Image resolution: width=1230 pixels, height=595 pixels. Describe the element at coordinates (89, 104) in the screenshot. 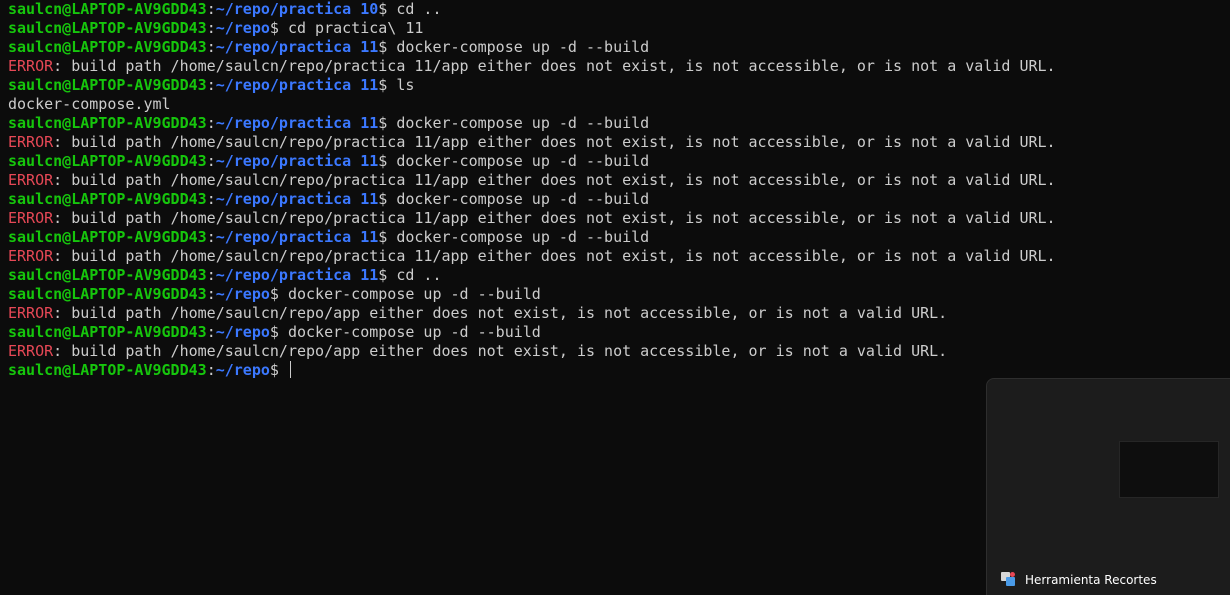

I see `command-output: docker-compose.yml` at that location.